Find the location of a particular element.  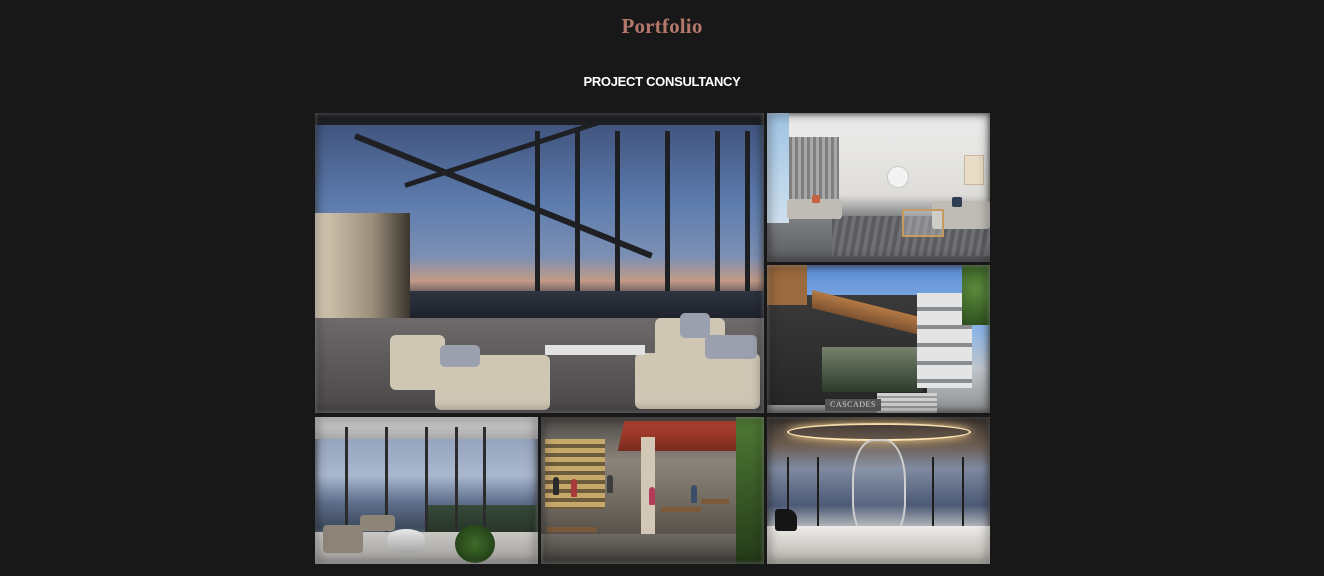

roof-beam is located at coordinates (539, 119).